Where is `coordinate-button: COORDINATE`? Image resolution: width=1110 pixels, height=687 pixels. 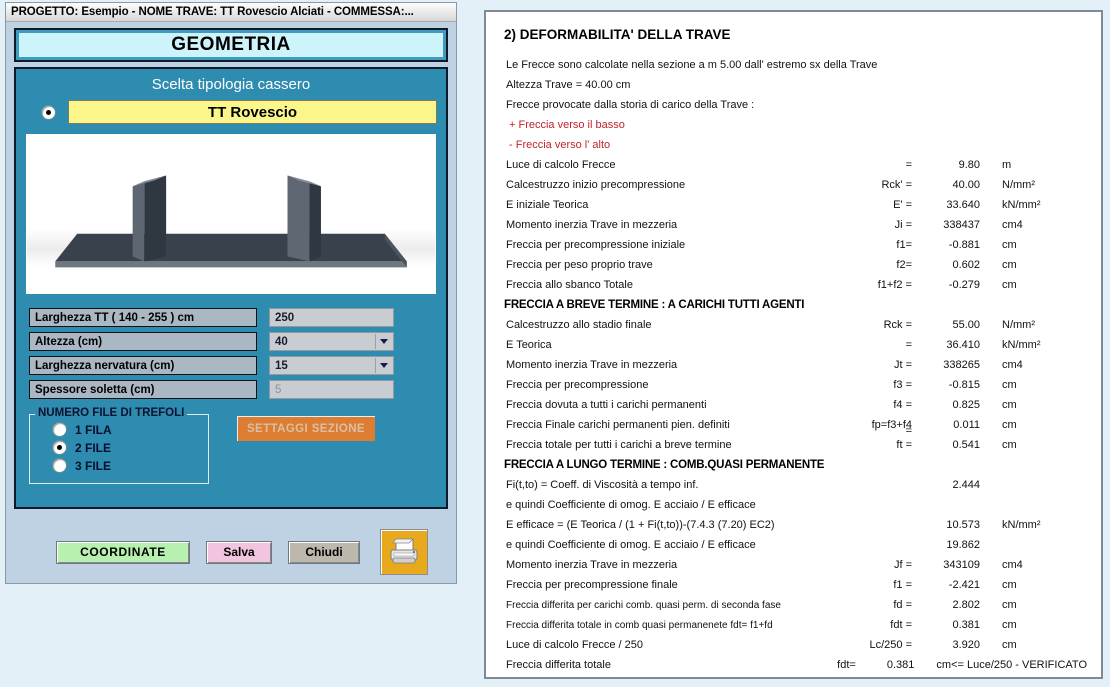 coordinate-button: COORDINATE is located at coordinates (123, 552).